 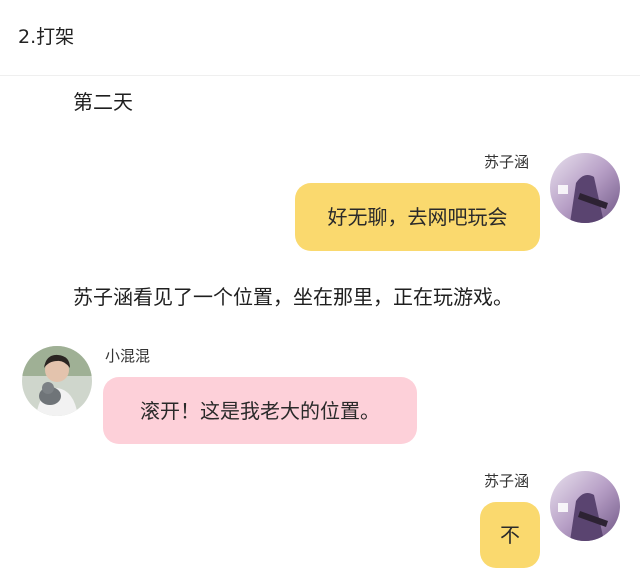 I want to click on message-bubble: 不, so click(x=510, y=535).